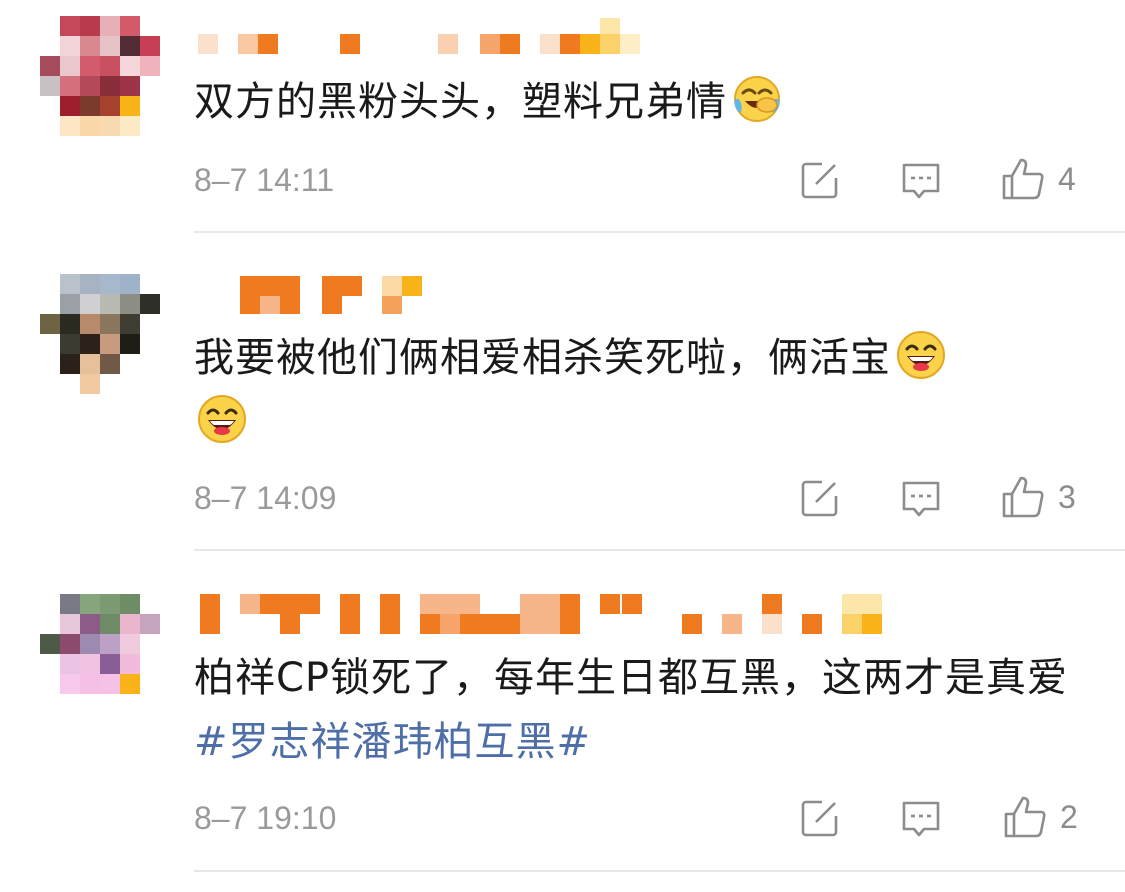 The width and height of the screenshot is (1125, 892). What do you see at coordinates (265, 498) in the screenshot?
I see `comment-time: 8–7 14:09` at bounding box center [265, 498].